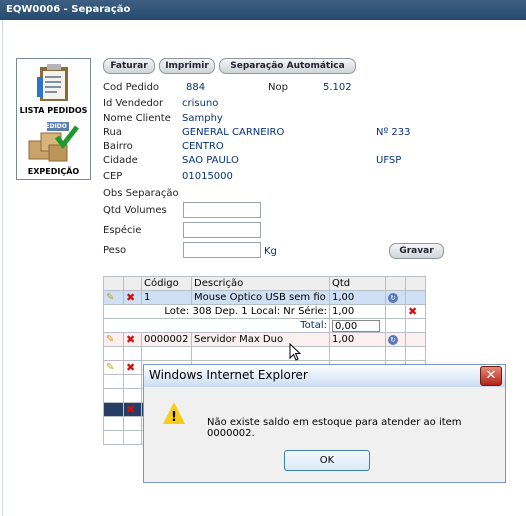 This screenshot has width=526, height=516. Describe the element at coordinates (327, 460) in the screenshot. I see `ok-button: OK` at that location.